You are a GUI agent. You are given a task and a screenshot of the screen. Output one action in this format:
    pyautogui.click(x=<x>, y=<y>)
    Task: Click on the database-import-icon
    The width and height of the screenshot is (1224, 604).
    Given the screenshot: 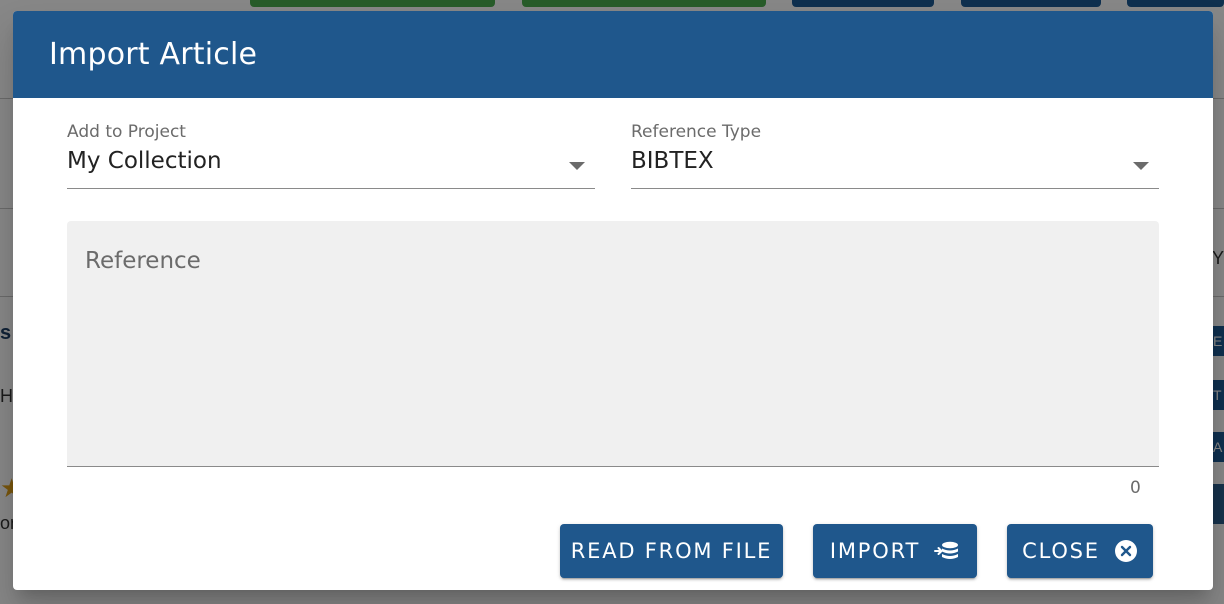 What is the action you would take?
    pyautogui.click(x=947, y=551)
    